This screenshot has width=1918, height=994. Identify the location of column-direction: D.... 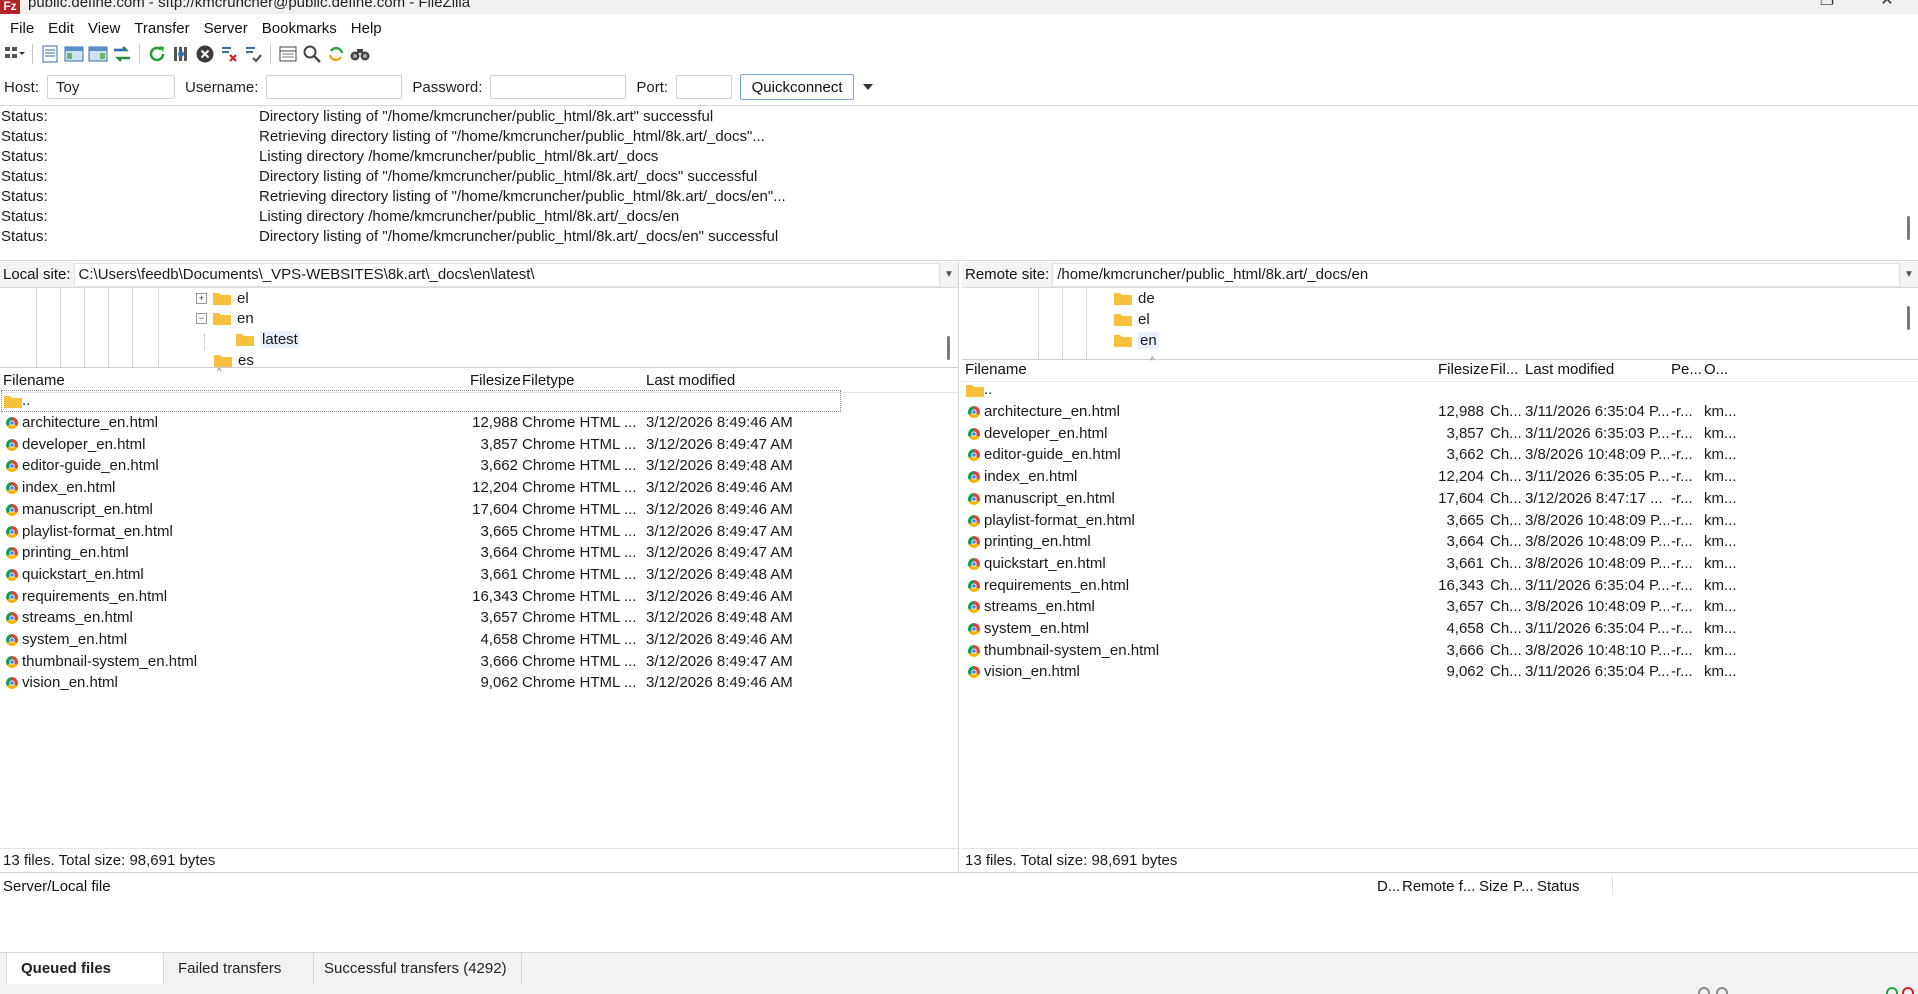
(1388, 886).